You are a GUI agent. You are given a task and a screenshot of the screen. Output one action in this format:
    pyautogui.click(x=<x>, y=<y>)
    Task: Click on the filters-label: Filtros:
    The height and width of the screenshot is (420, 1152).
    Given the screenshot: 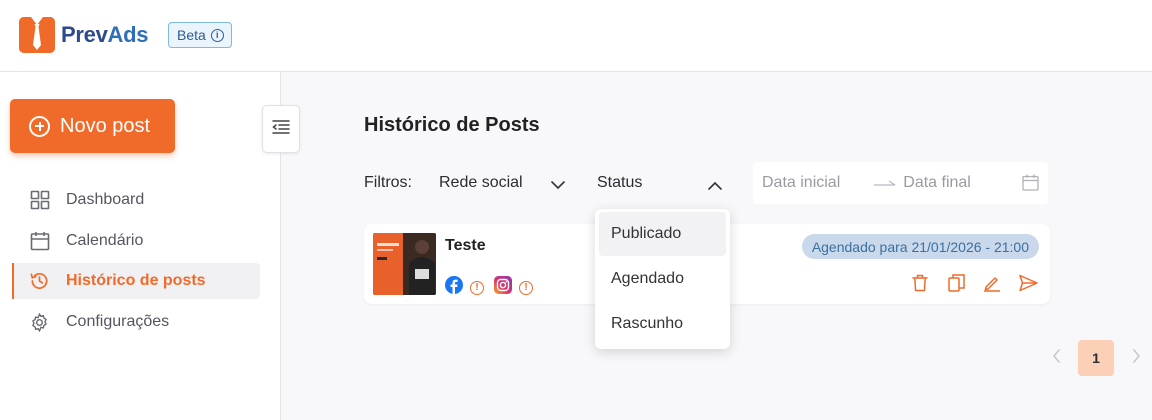 What is the action you would take?
    pyautogui.click(x=388, y=182)
    